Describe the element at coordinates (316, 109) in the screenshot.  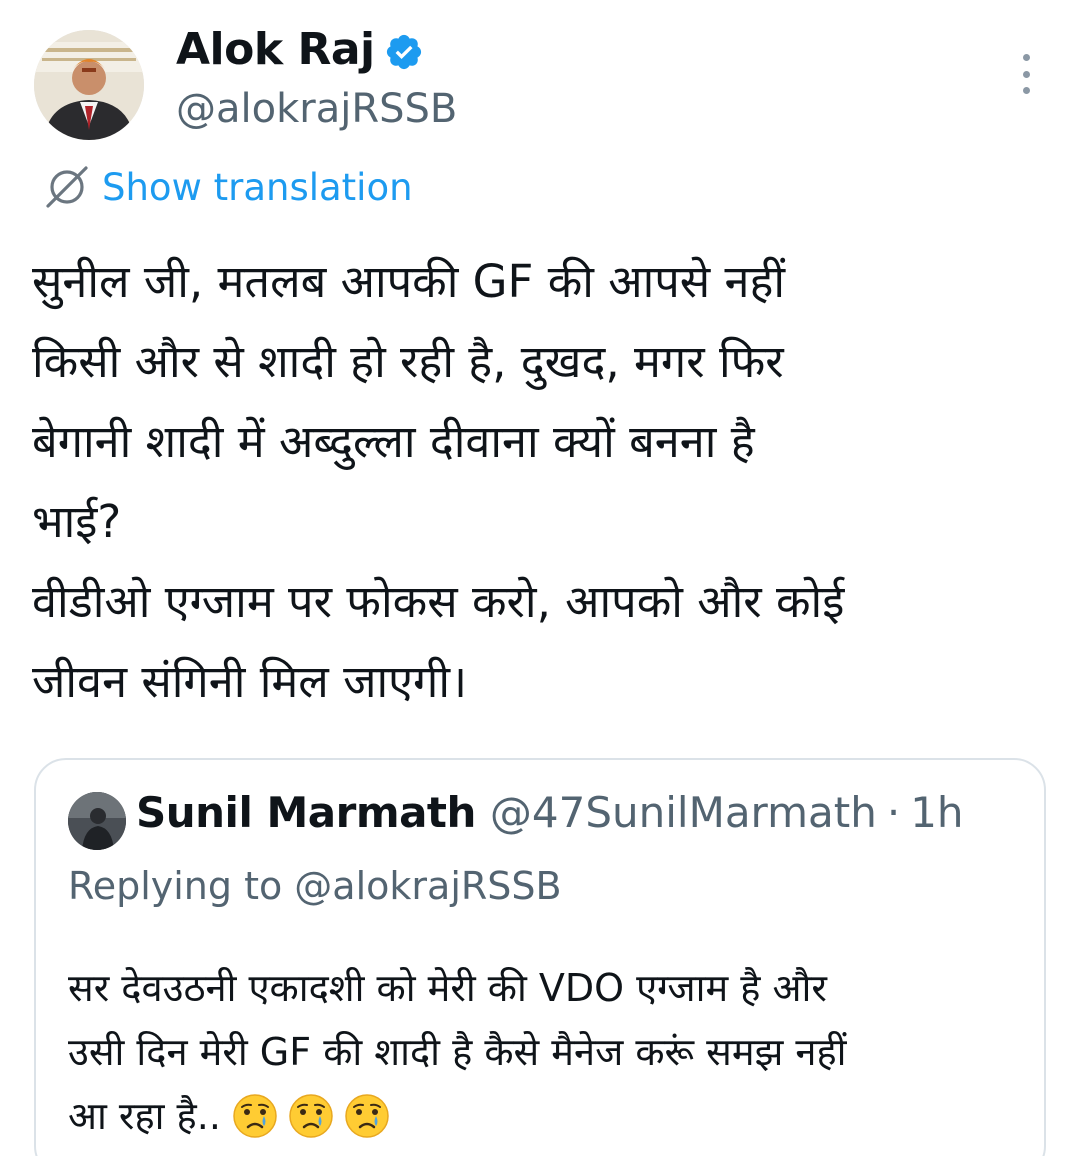
I see `author-handle: @alokrajRSSB` at that location.